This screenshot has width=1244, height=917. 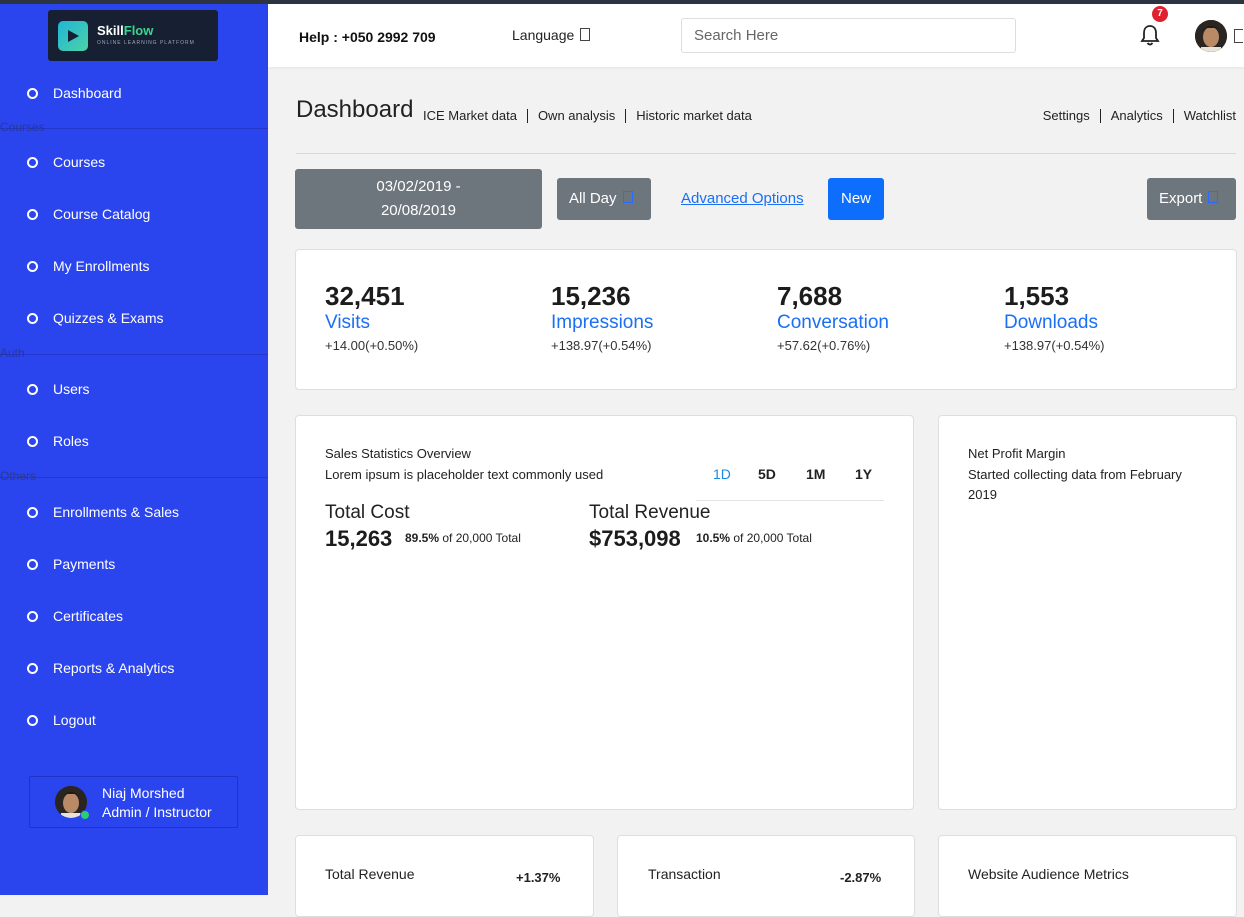 What do you see at coordinates (766, 153) in the screenshot?
I see `header-divider` at bounding box center [766, 153].